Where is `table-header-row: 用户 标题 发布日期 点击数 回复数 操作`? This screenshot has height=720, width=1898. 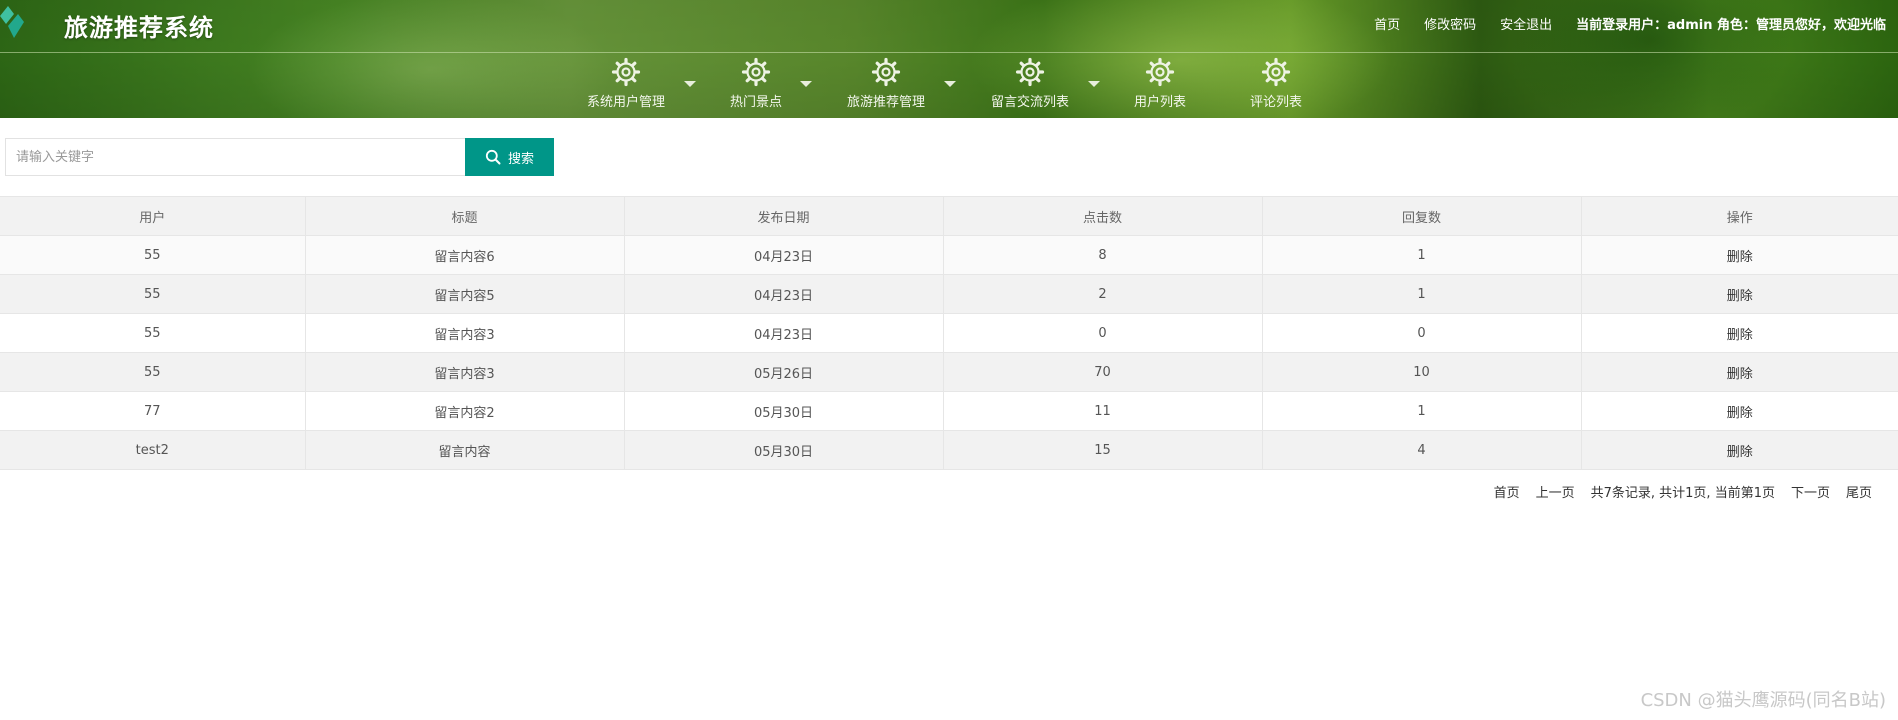 table-header-row: 用户 标题 发布日期 点击数 回复数 操作 is located at coordinates (949, 216).